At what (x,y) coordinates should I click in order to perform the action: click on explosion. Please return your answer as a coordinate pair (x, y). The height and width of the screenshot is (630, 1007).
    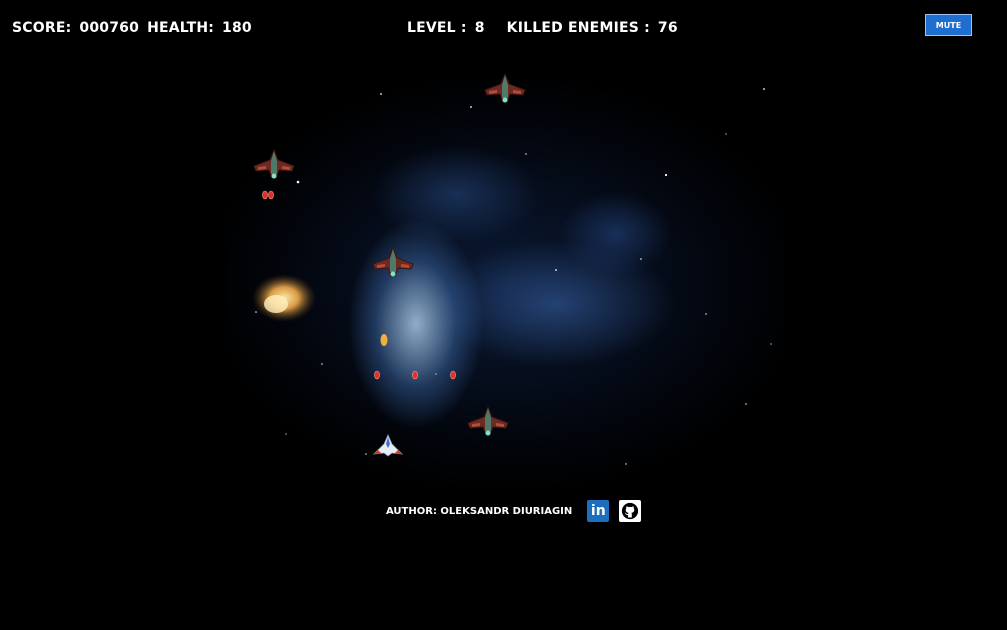
    Looking at the image, I should click on (284, 298).